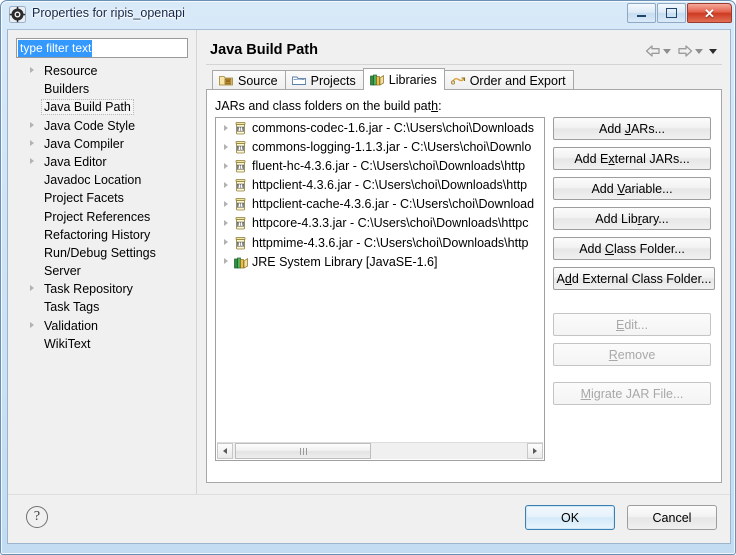 Image resolution: width=736 pixels, height=555 pixels. Describe the element at coordinates (225, 451) in the screenshot. I see `scroll-left-button` at that location.